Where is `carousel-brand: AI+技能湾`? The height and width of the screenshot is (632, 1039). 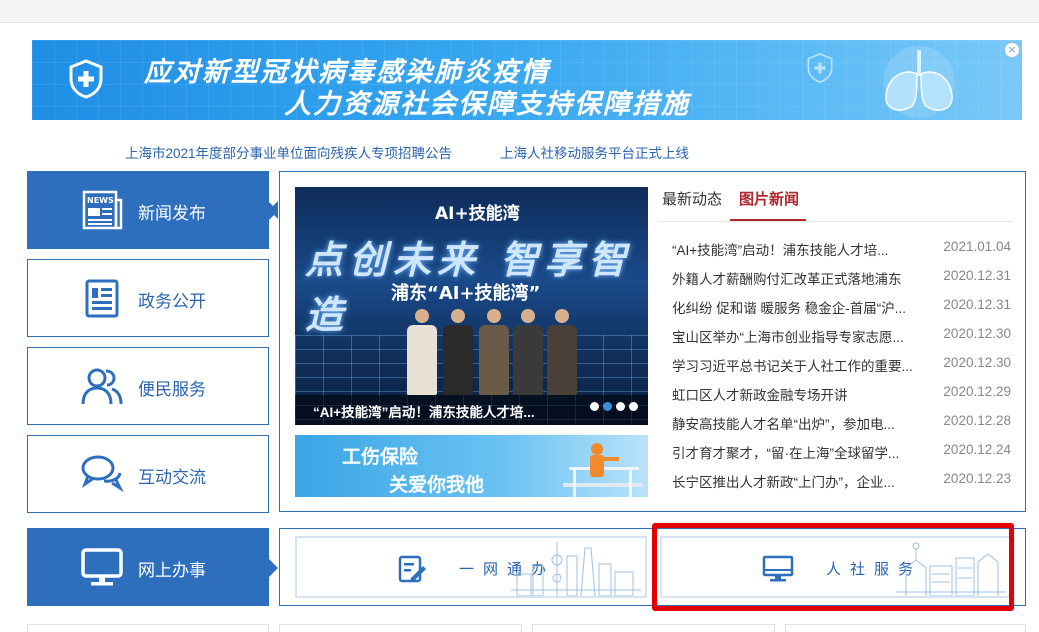 carousel-brand: AI+技能湾 is located at coordinates (477, 214).